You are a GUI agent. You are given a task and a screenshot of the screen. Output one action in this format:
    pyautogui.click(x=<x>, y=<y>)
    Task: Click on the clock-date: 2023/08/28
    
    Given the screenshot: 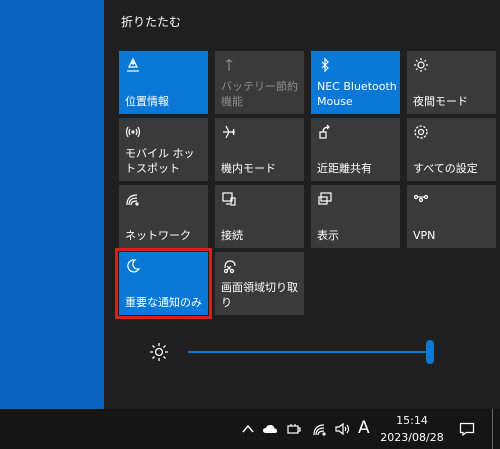 What is the action you would take?
    pyautogui.click(x=412, y=437)
    